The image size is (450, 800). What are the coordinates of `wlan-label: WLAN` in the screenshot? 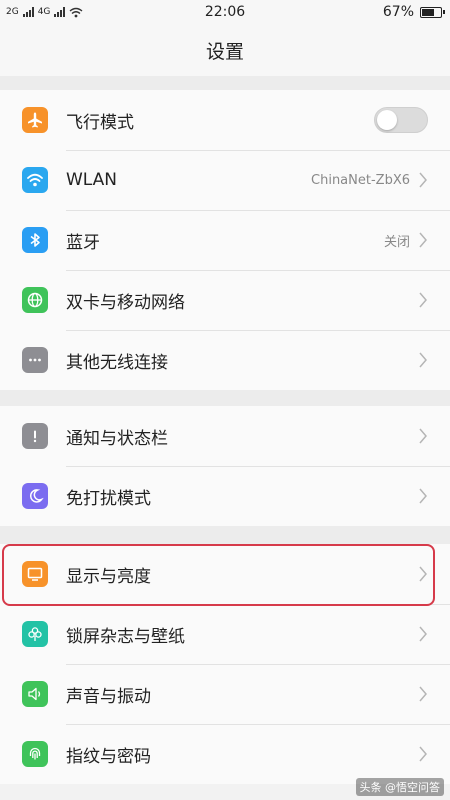 It's located at (92, 180).